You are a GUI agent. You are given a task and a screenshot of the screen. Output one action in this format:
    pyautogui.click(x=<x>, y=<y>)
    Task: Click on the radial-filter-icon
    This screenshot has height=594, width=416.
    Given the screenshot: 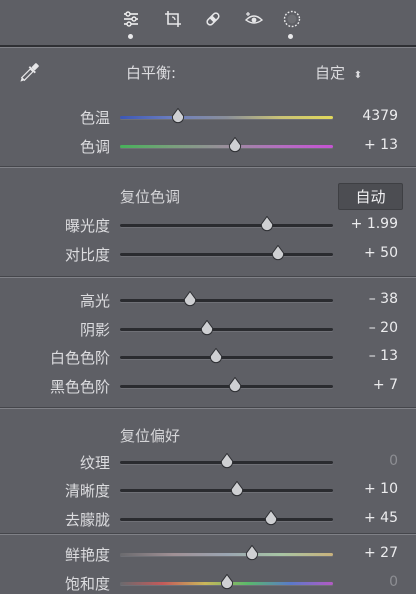 What is the action you would take?
    pyautogui.click(x=292, y=19)
    